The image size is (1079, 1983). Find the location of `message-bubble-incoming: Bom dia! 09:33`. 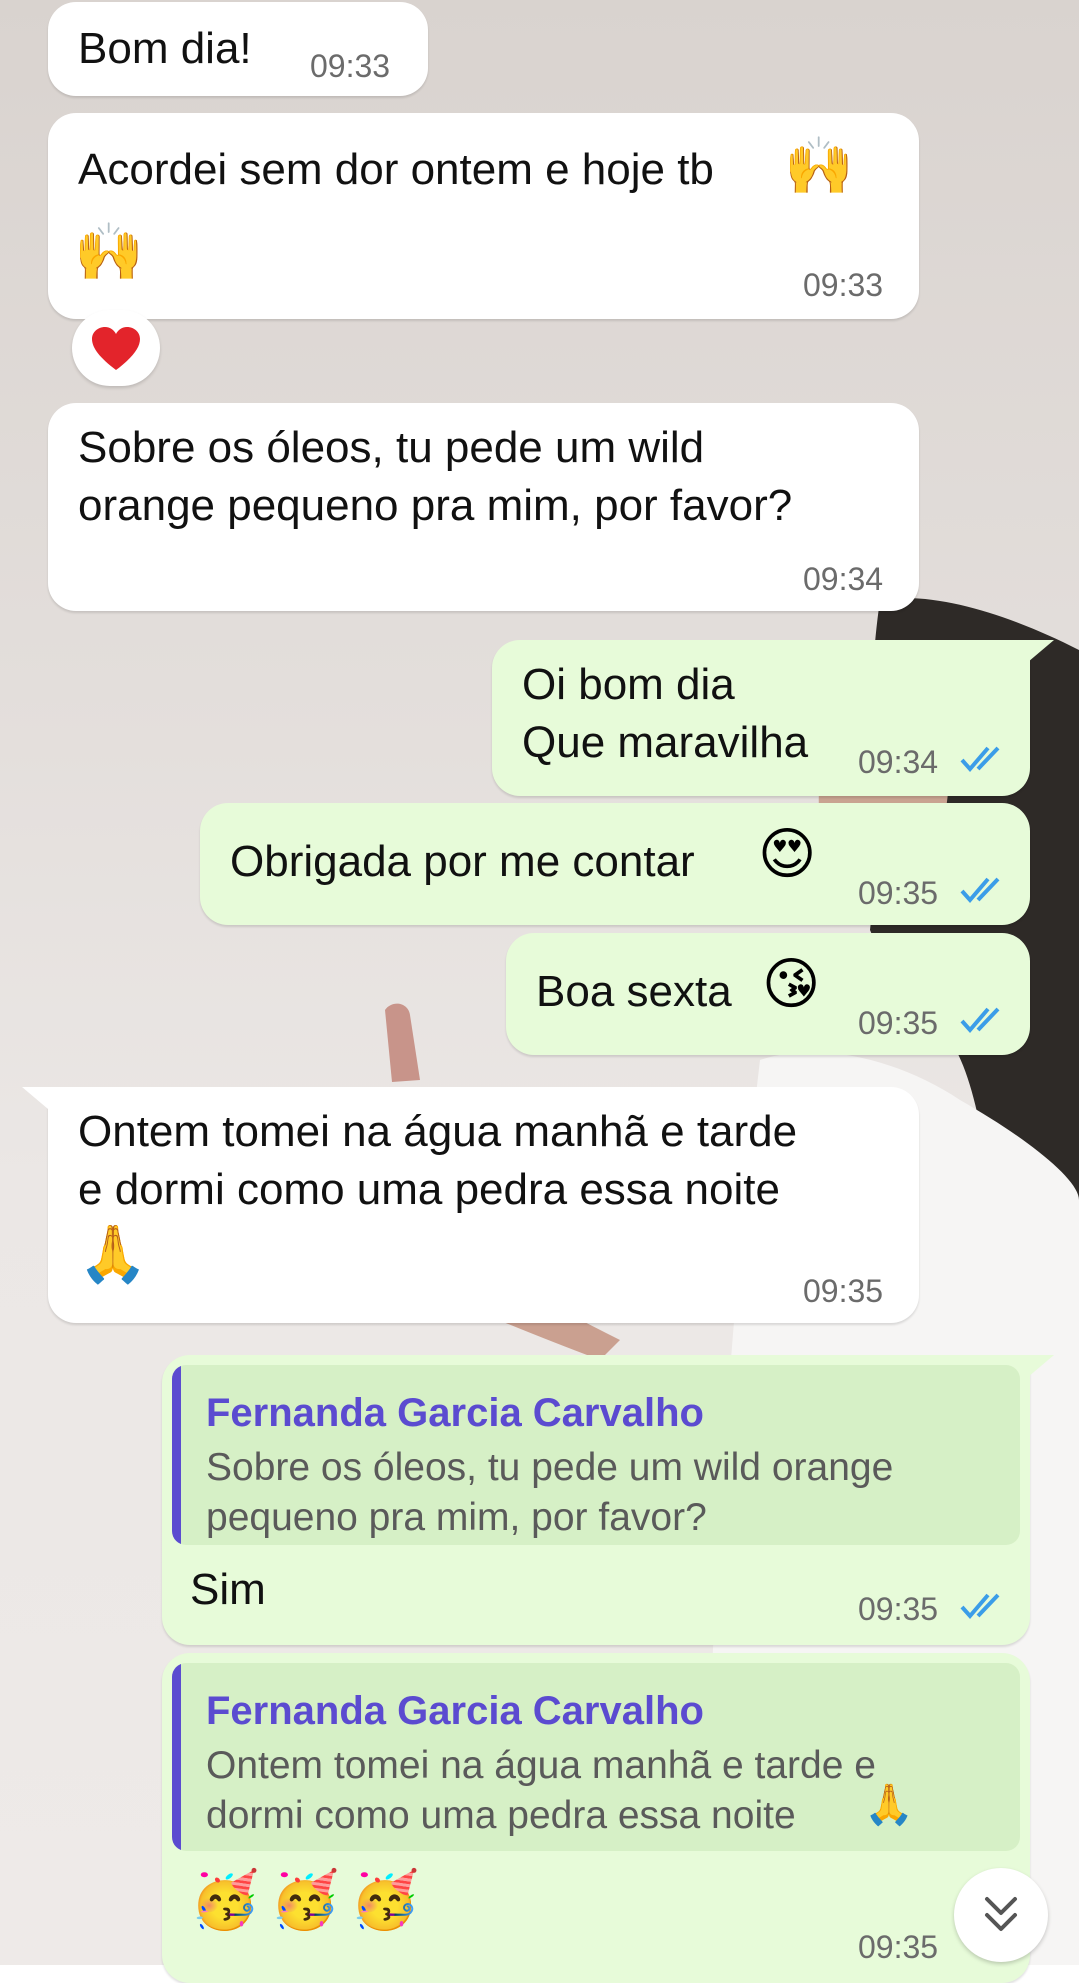

message-bubble-incoming: Bom dia! 09:33 is located at coordinates (238, 49).